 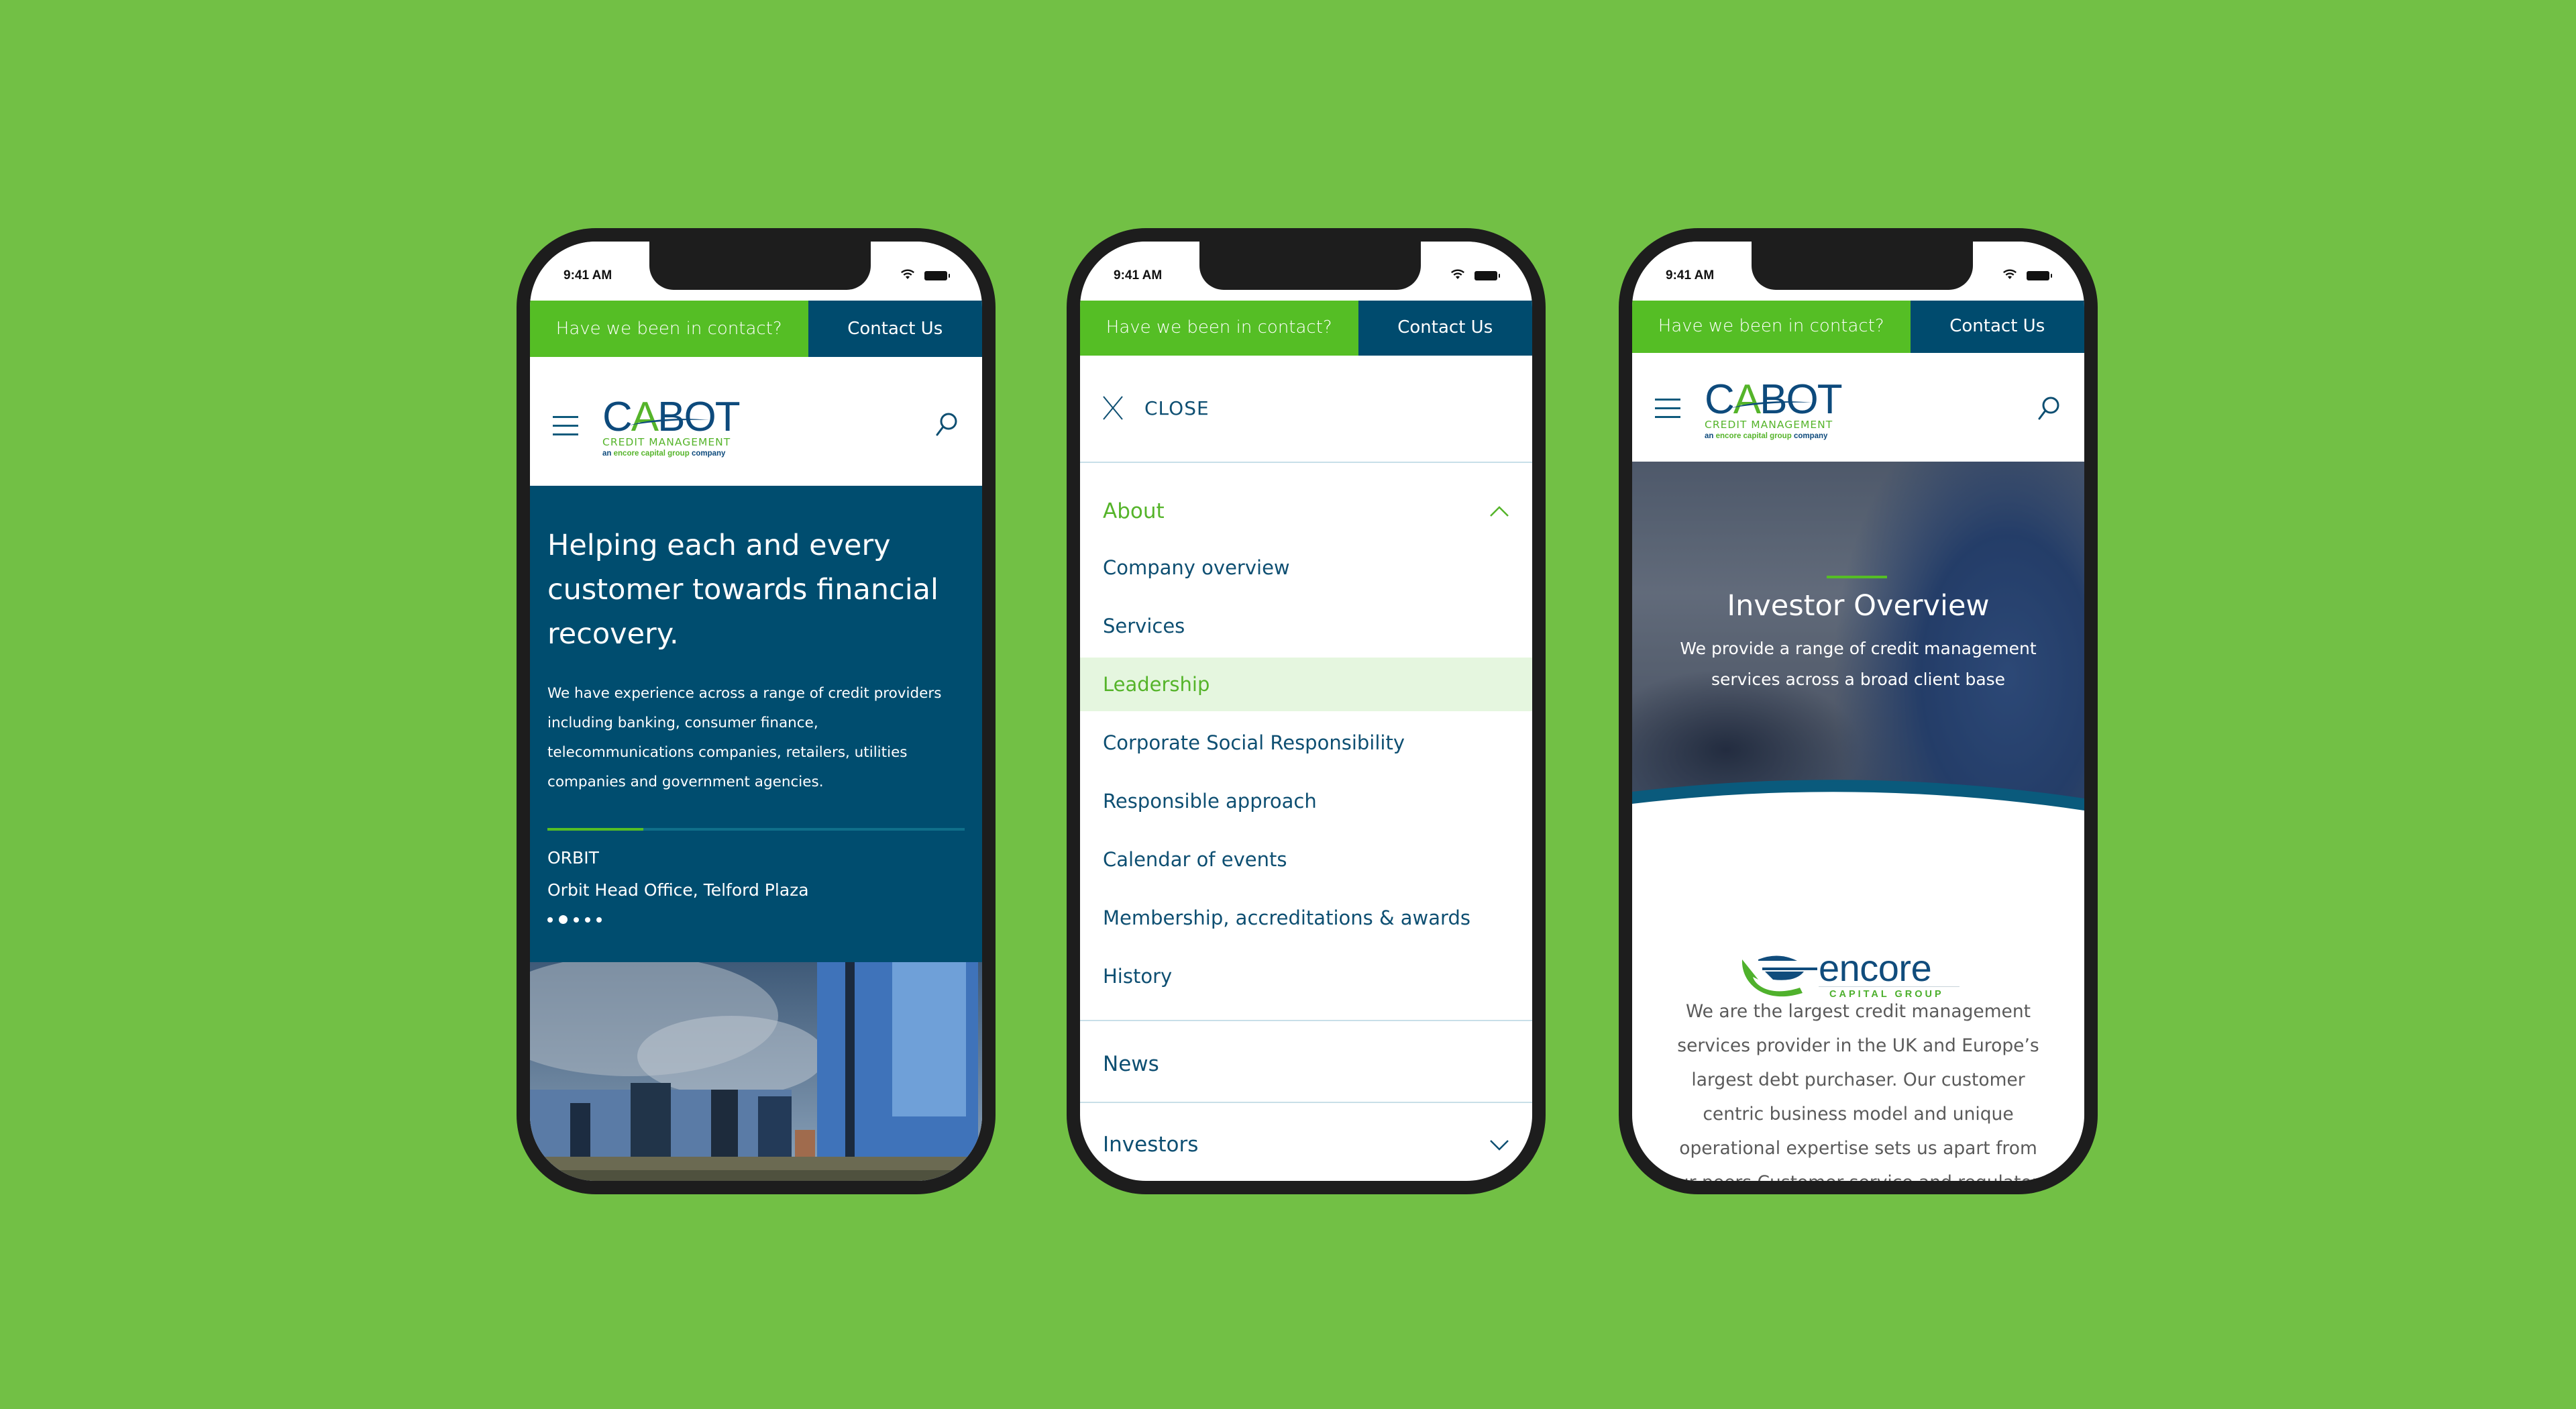 What do you see at coordinates (756, 829) in the screenshot?
I see `slide-progress-bar` at bounding box center [756, 829].